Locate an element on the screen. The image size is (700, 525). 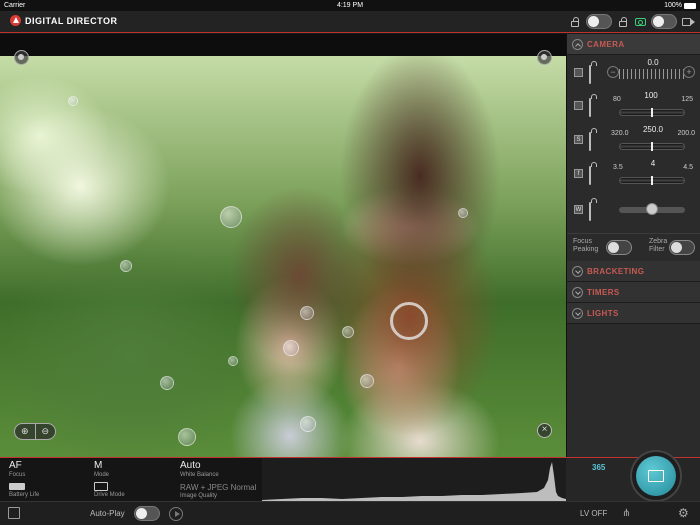
bracketing-section-header: BRACKETING is located at coordinates (633, 271).